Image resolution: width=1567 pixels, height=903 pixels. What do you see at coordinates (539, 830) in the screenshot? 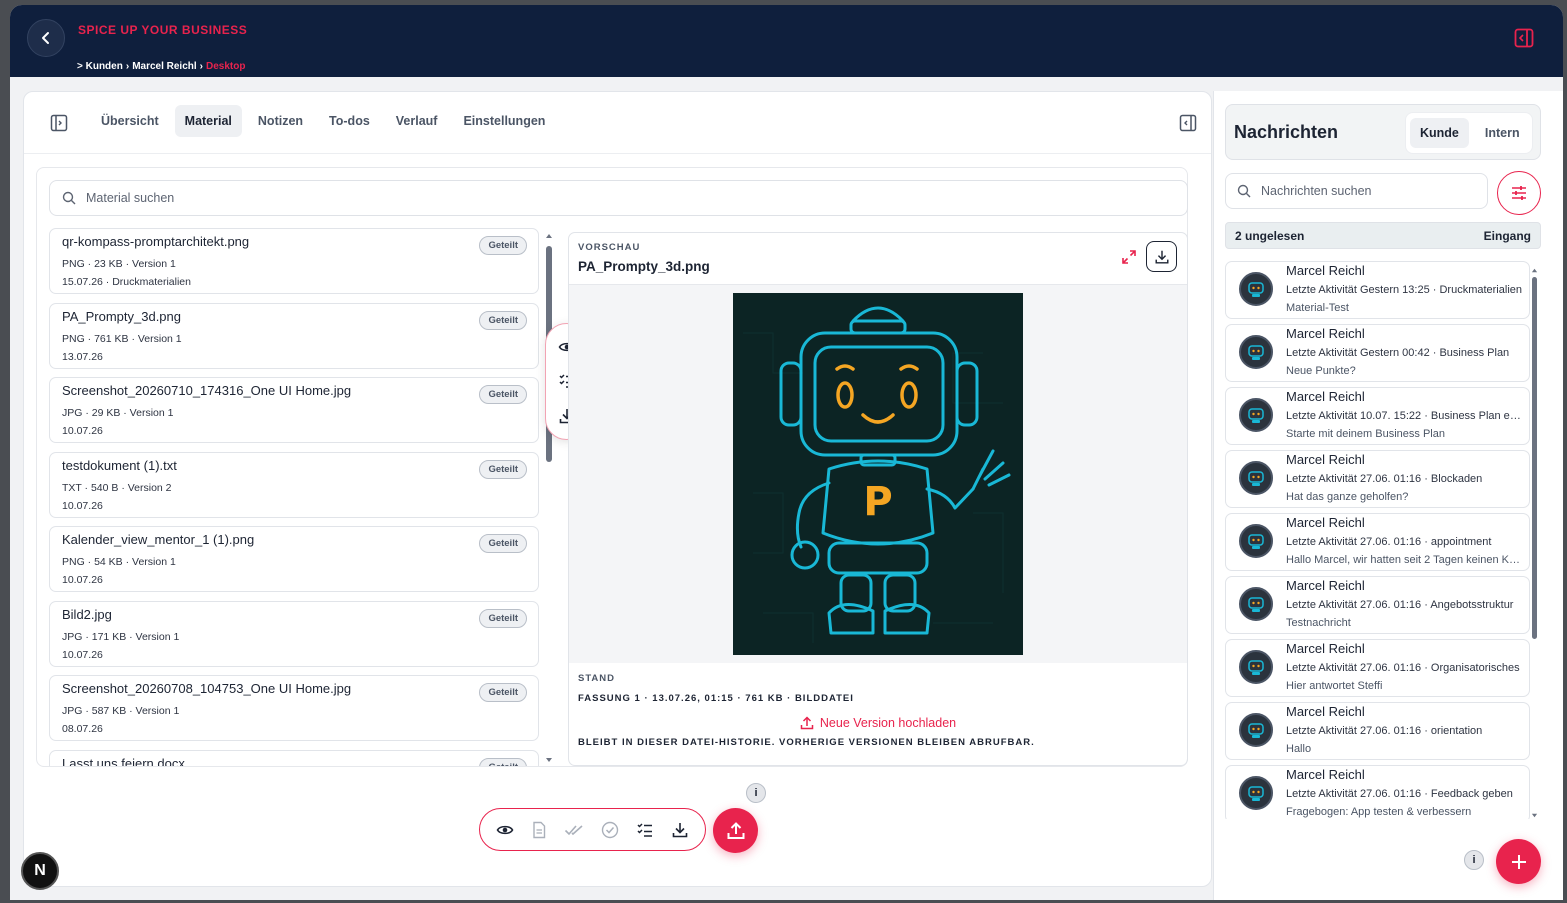
I see `document-icon` at bounding box center [539, 830].